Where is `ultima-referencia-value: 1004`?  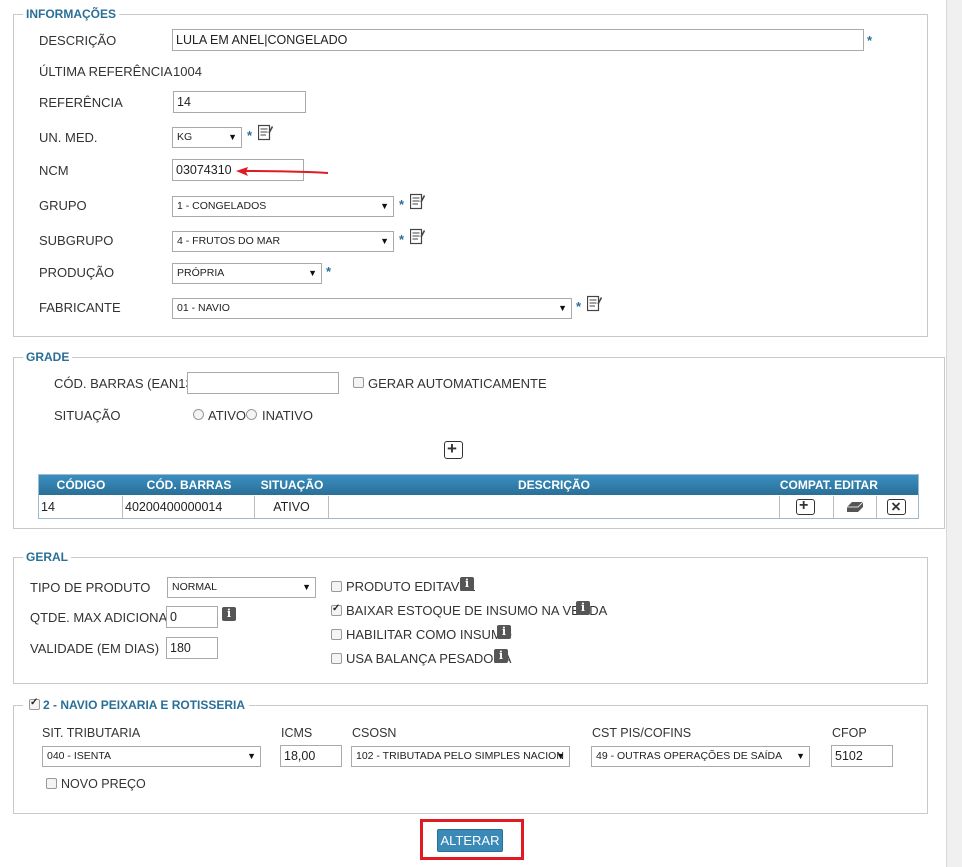 ultima-referencia-value: 1004 is located at coordinates (187, 71).